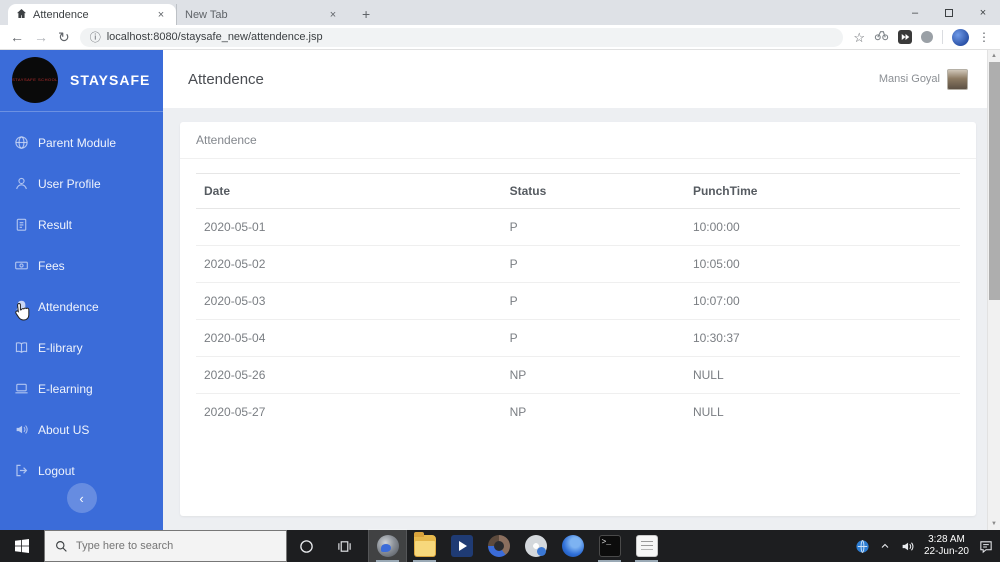 This screenshot has width=1000, height=562. I want to click on clock-date: 22-Jun-20, so click(946, 551).